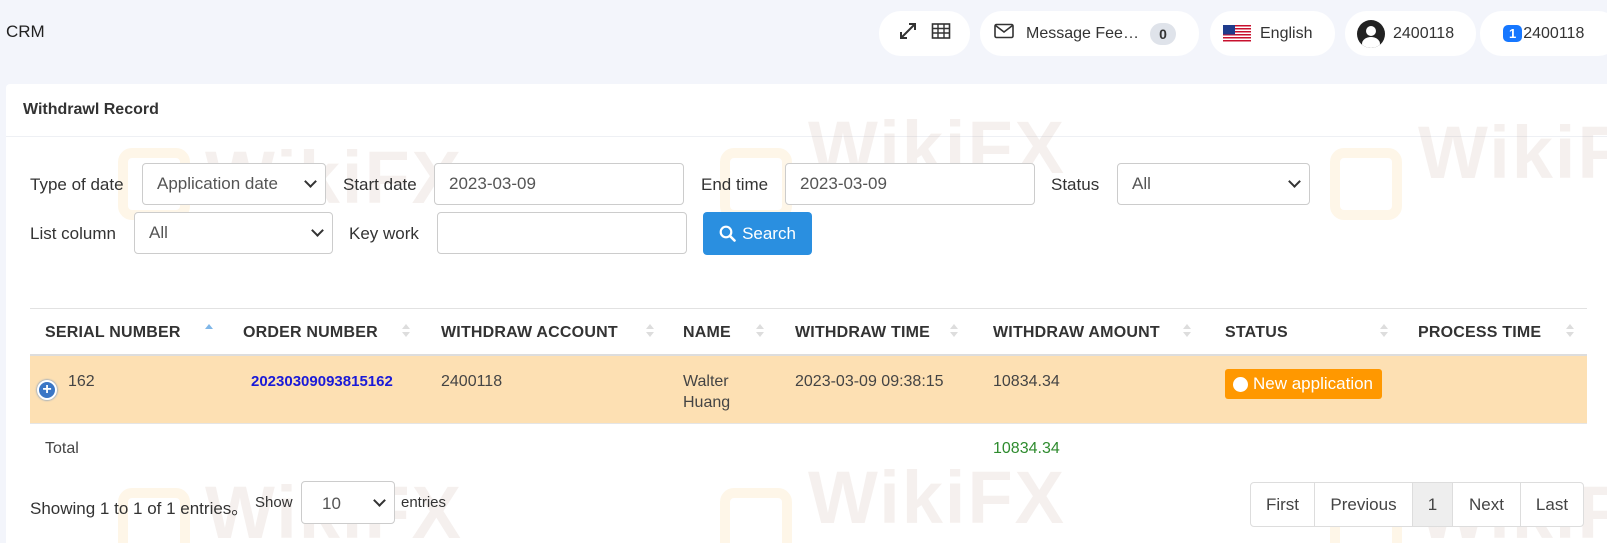 Image resolution: width=1607 pixels, height=543 pixels. I want to click on search-button-label: Search, so click(769, 233).